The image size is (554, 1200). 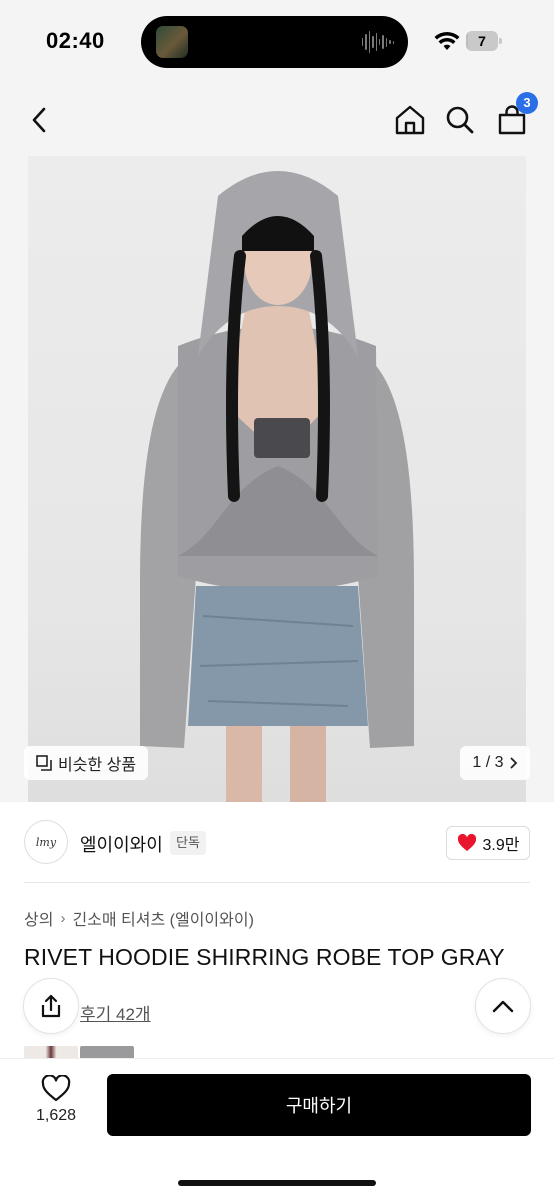 I want to click on brand-name: 엘이이와이, so click(x=121, y=844).